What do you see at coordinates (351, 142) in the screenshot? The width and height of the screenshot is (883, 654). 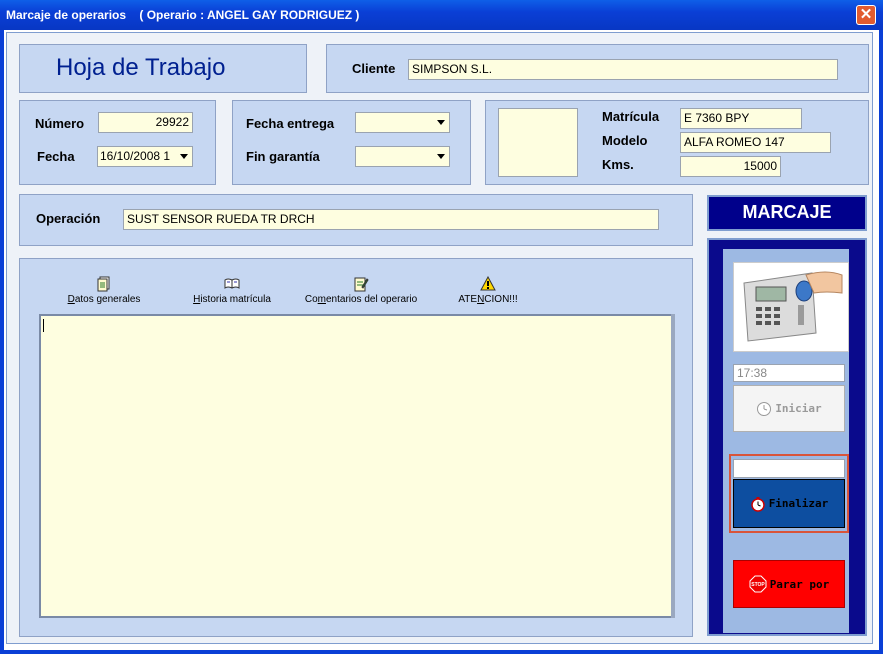 I see `dates-panel: Fecha entrega Fin garantía` at bounding box center [351, 142].